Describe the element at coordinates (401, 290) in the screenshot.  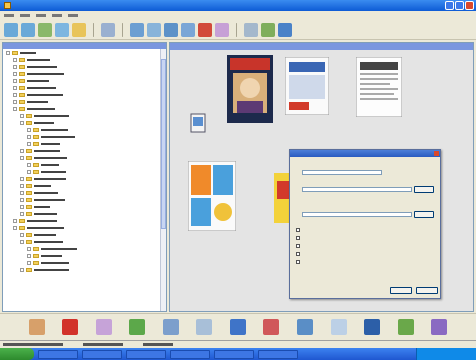
I see `dialog-ok-button` at that location.